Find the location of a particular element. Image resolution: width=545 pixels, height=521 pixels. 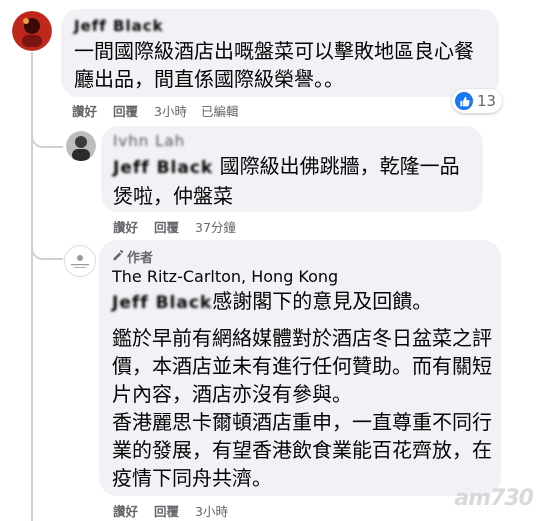

comment-text: 一間國際級酒店出嘅盤菜可以擊敗地區良心餐廳出品，間直係國際級榮譽。。 is located at coordinates (274, 65).